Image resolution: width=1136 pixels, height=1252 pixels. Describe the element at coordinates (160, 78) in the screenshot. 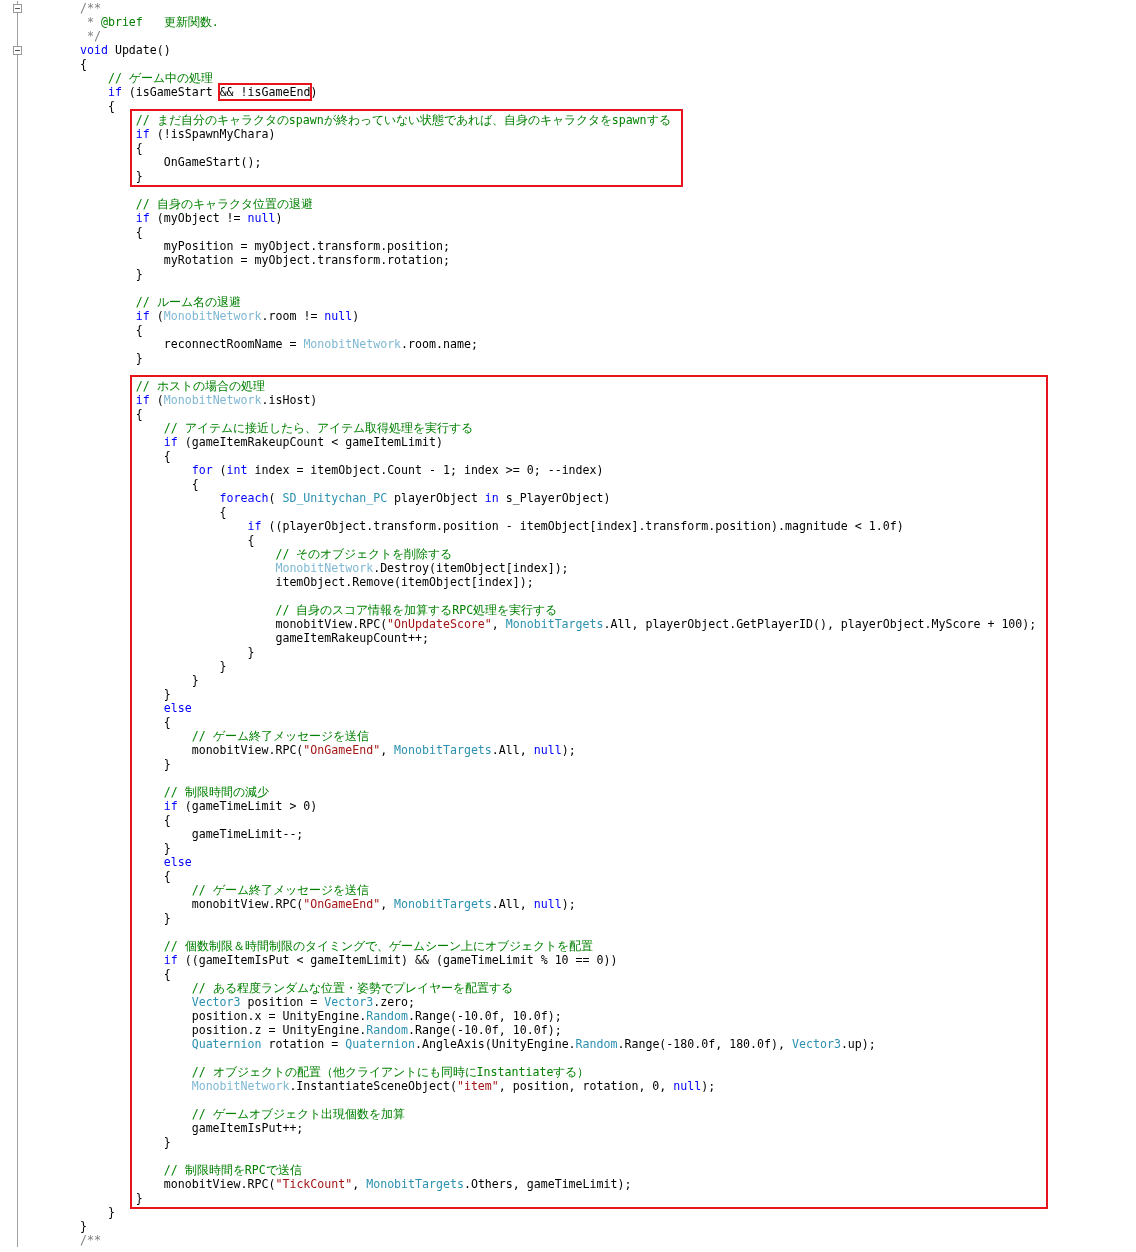

I see `code-line: // ゲーム中の処理` at that location.